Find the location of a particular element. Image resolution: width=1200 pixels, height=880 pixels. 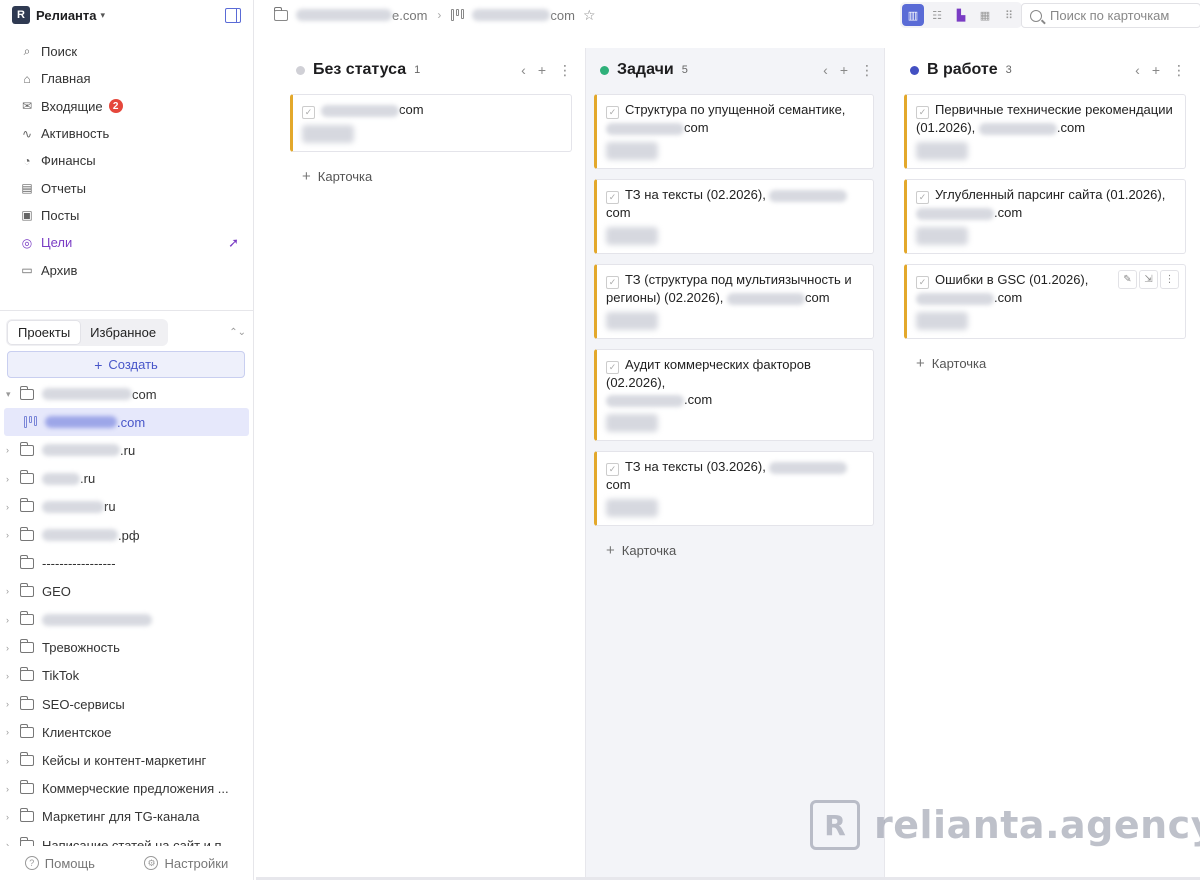

card-search is located at coordinates (1110, 15).